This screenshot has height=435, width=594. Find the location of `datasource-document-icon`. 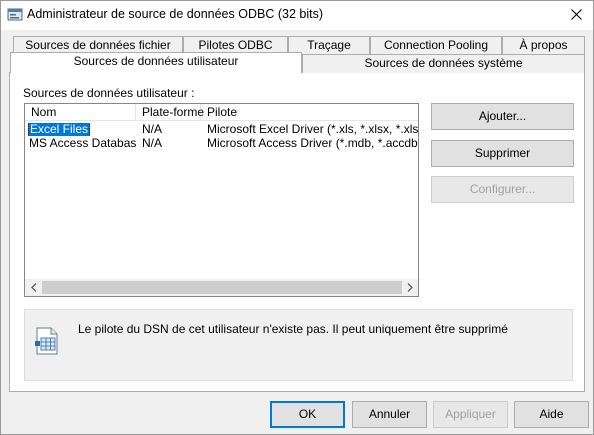

datasource-document-icon is located at coordinates (48, 341).